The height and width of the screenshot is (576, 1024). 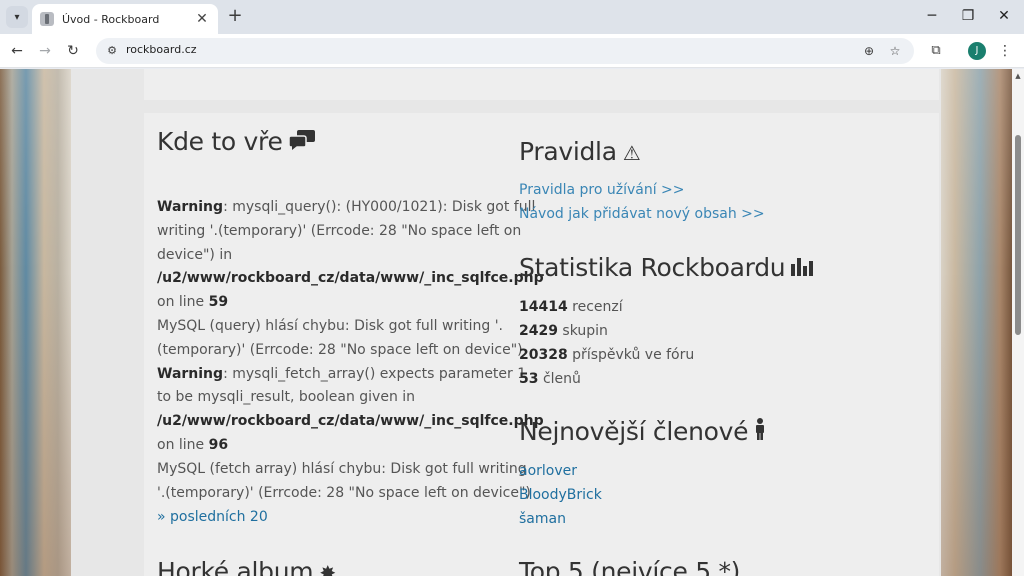 What do you see at coordinates (968, 16) in the screenshot?
I see `restore-button: ❐` at bounding box center [968, 16].